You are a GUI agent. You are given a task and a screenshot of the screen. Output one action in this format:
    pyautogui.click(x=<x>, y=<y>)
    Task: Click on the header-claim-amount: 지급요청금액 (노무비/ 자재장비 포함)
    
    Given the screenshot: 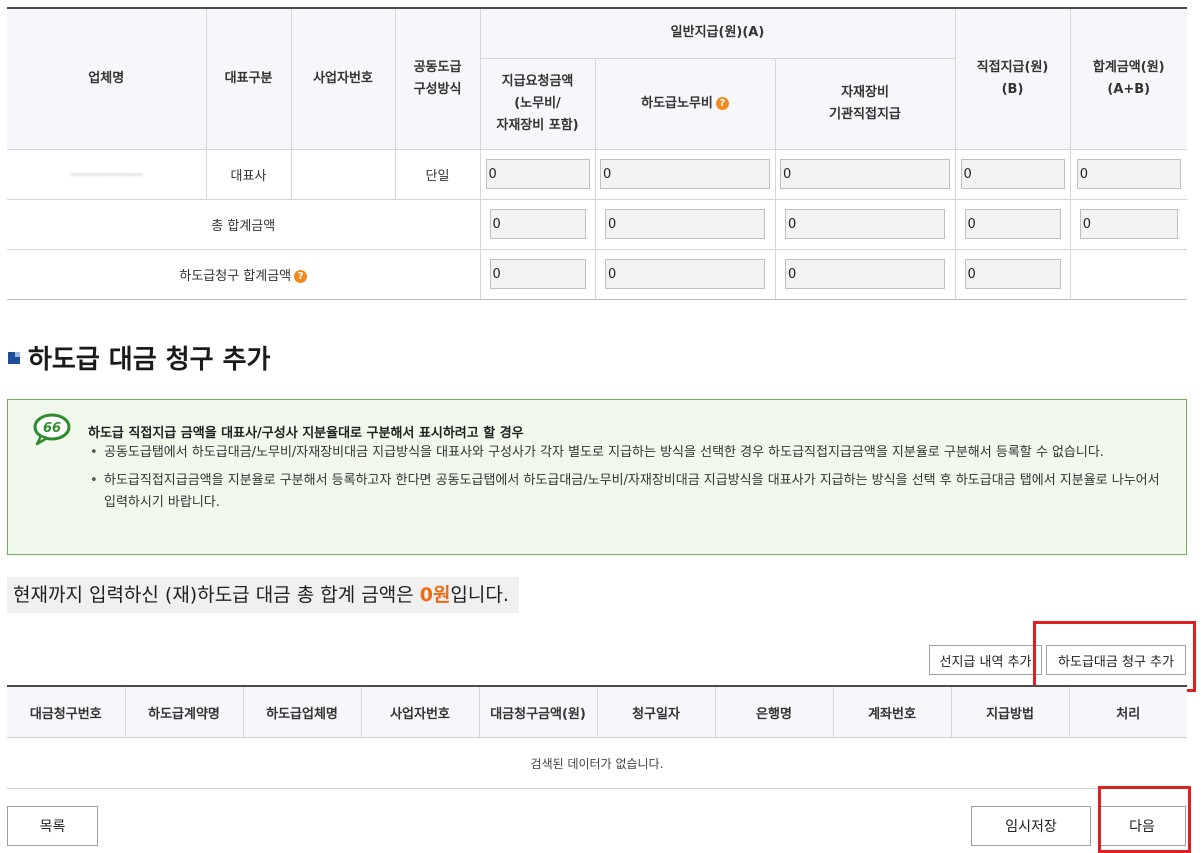 What is the action you would take?
    pyautogui.click(x=538, y=103)
    